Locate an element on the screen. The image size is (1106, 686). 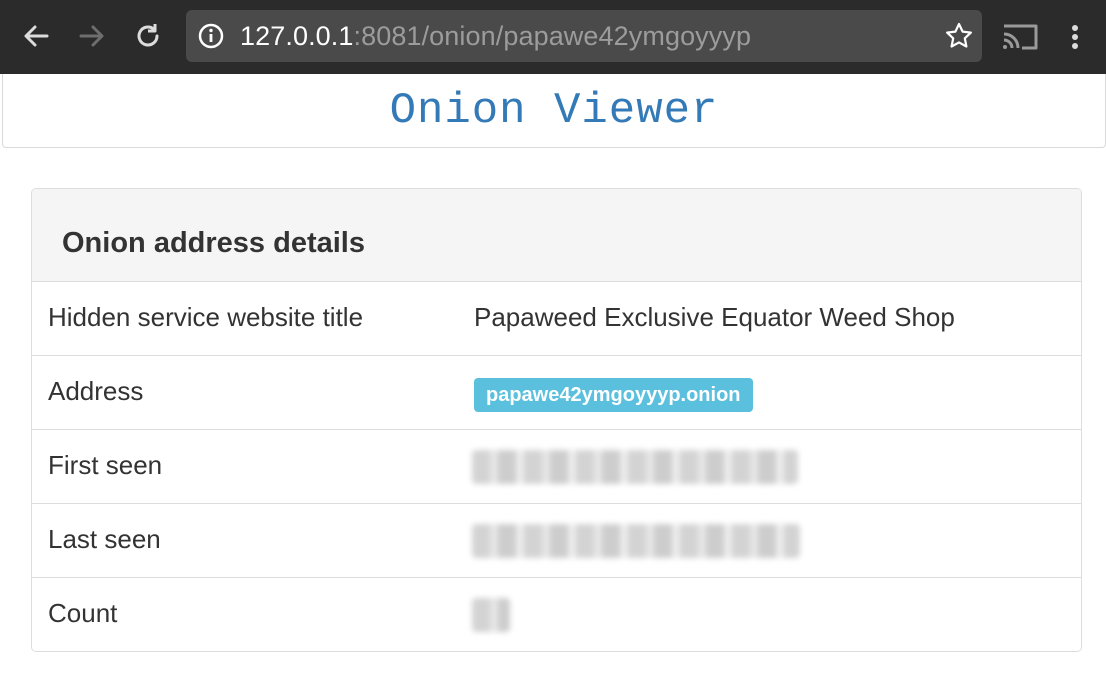
url-path: :8081/onion/papawe42ymgoyyyp is located at coordinates (552, 36).